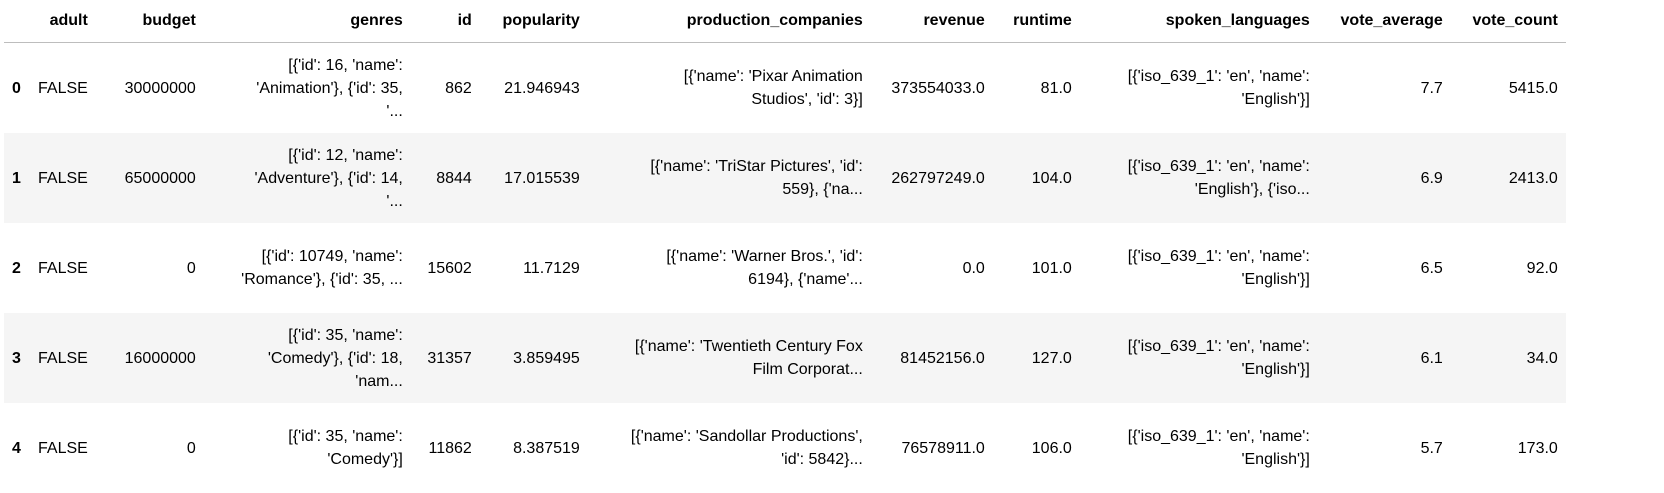 The height and width of the screenshot is (493, 1664). What do you see at coordinates (1431, 88) in the screenshot?
I see `cell-vote-average: 7.7` at bounding box center [1431, 88].